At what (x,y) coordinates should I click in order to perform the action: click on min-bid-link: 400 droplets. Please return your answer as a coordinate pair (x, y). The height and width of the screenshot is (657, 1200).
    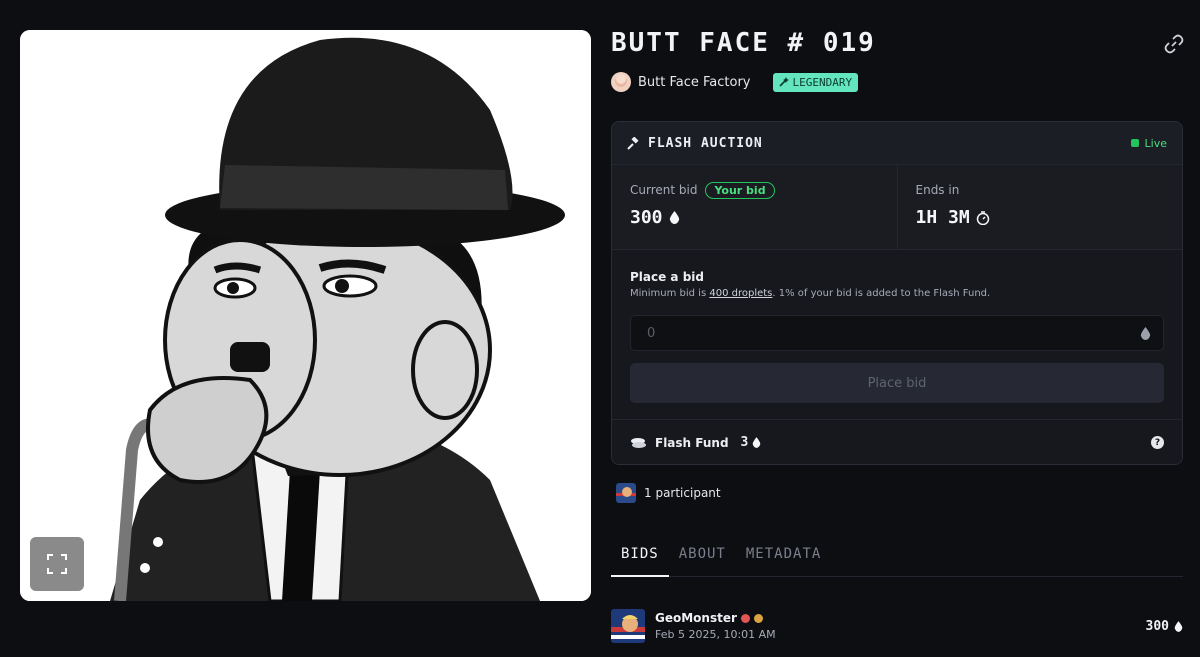
    Looking at the image, I should click on (740, 293).